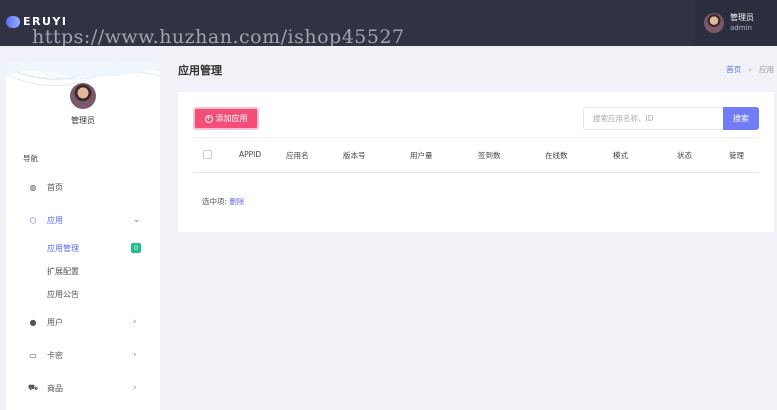 This screenshot has width=777, height=410. Describe the element at coordinates (83, 220) in the screenshot. I see `sidebar-item-apps: ⬡ 应用 ⌄` at that location.